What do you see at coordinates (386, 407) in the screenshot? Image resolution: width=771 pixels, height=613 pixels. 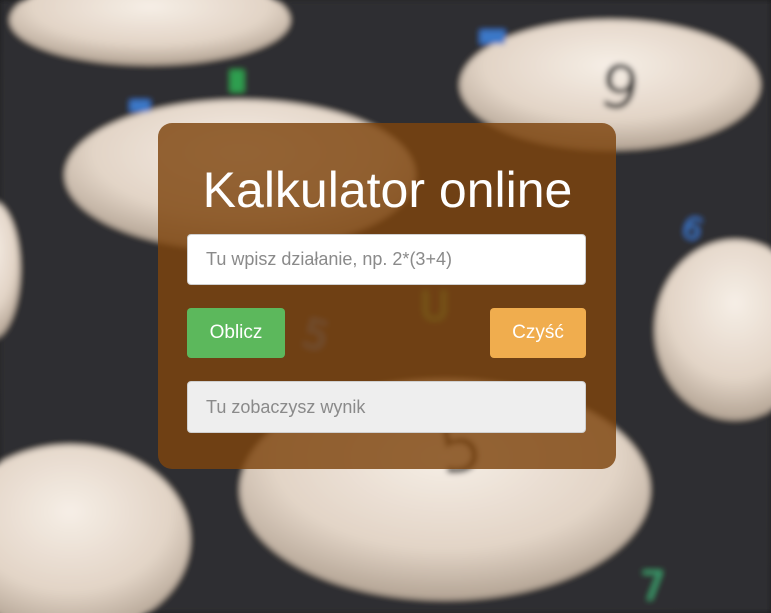 I see `result-field` at bounding box center [386, 407].